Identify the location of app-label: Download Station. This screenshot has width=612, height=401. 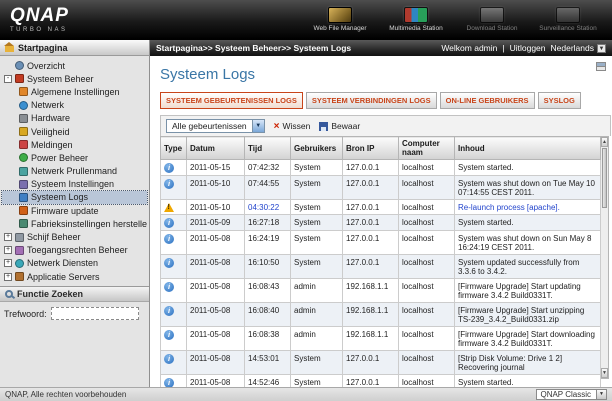
(492, 28).